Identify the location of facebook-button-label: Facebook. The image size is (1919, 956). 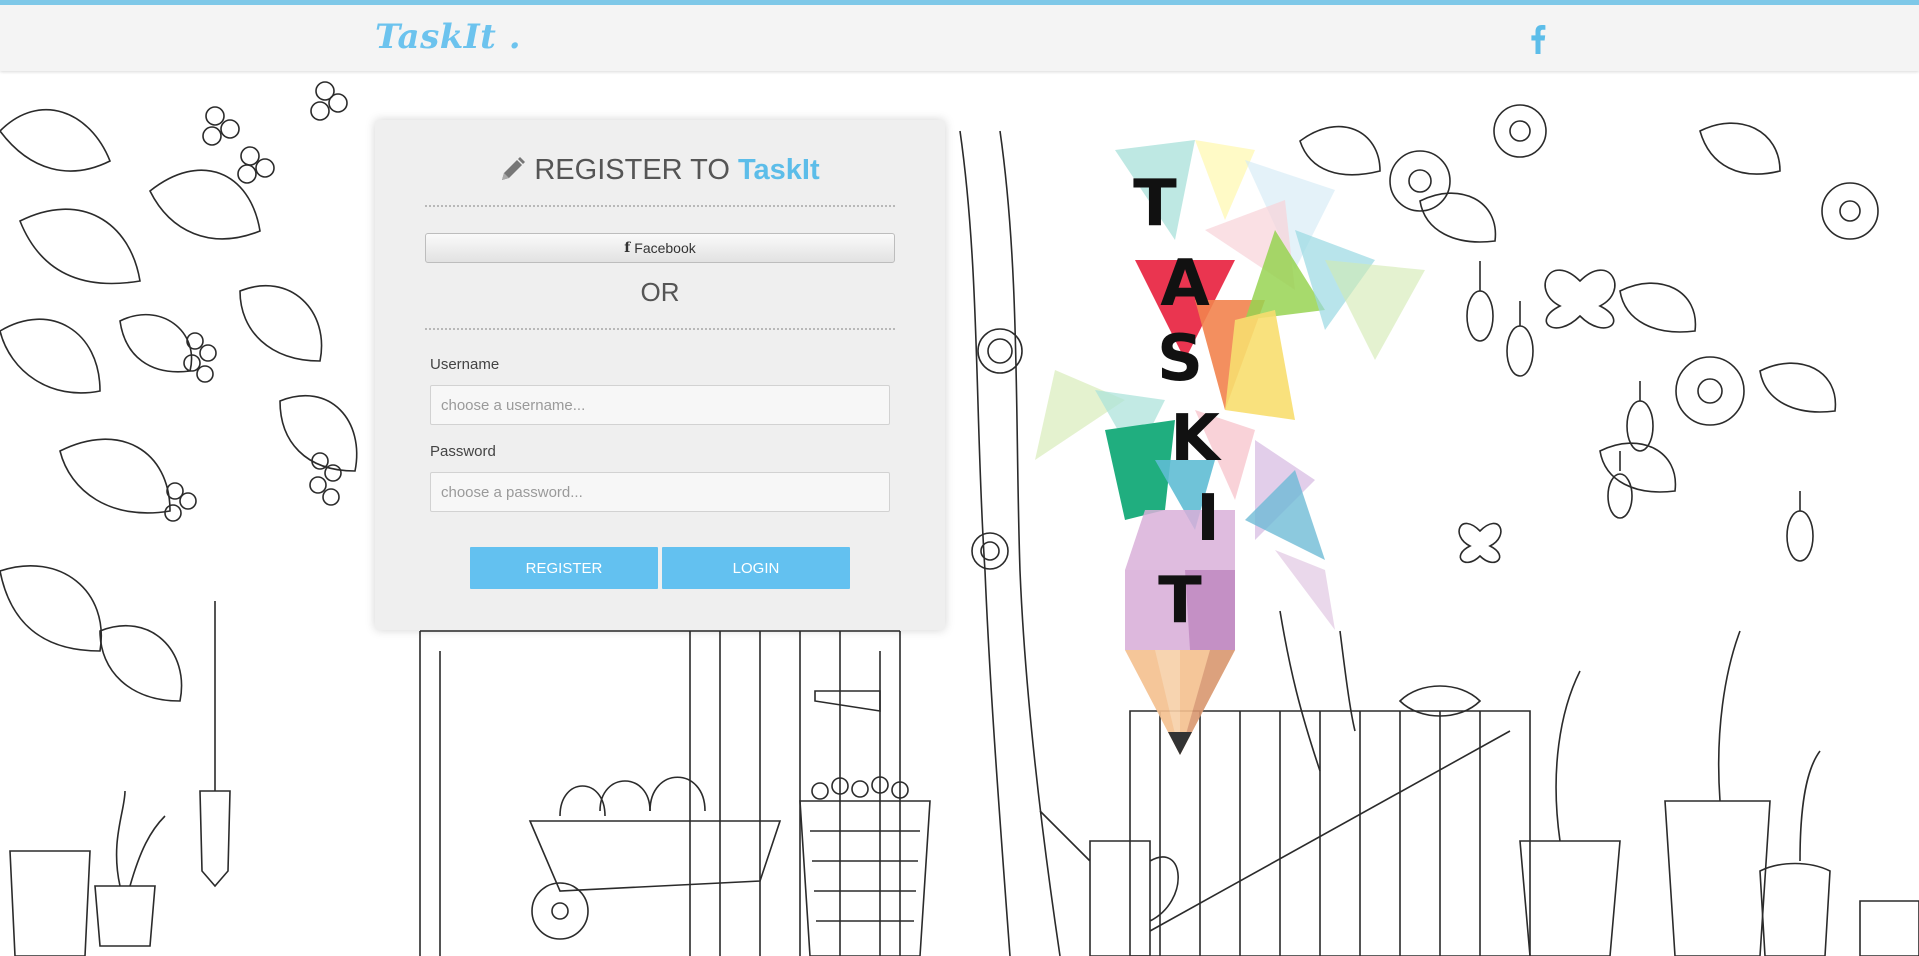
(665, 248).